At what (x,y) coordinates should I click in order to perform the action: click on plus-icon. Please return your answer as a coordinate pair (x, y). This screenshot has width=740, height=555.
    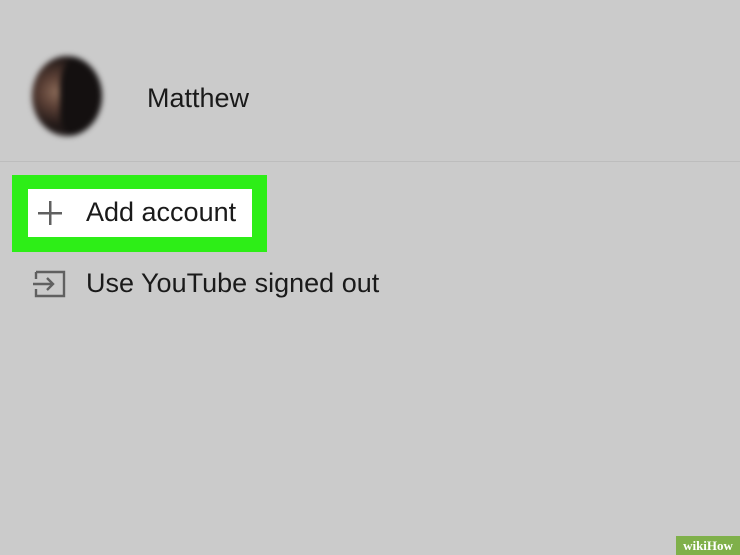
    Looking at the image, I should click on (50, 213).